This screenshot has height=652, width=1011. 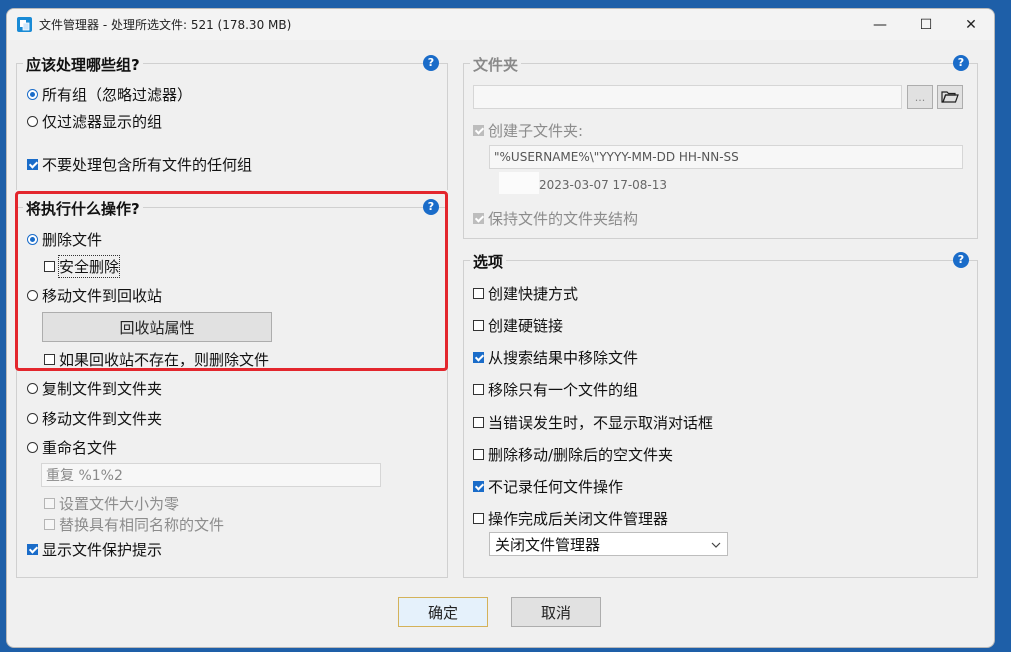 I want to click on option-no-cancel-dialog-box, so click(x=478, y=422).